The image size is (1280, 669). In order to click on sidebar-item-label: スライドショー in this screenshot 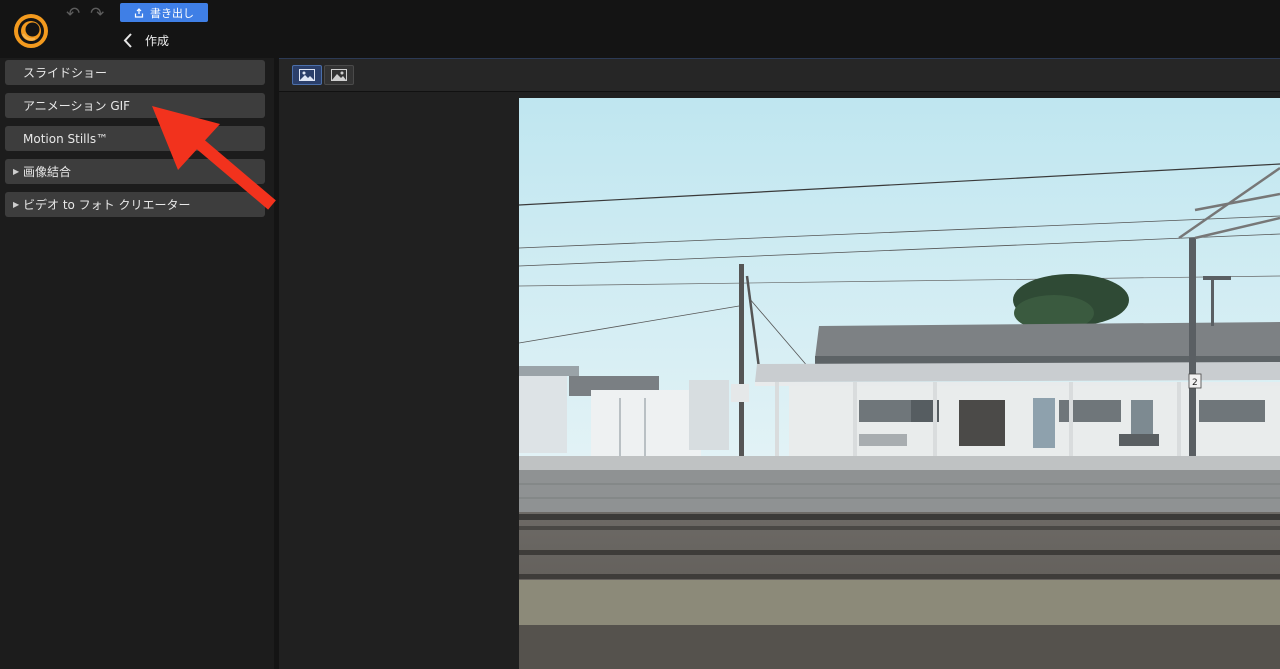, I will do `click(65, 73)`.